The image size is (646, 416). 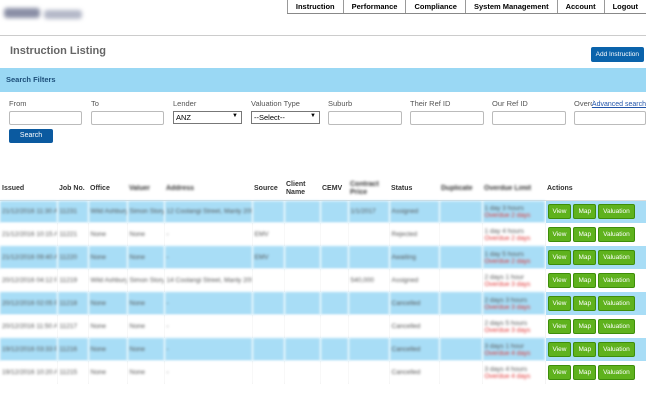 I want to click on lender-filter: Lender ANZ ▼, so click(x=207, y=111).